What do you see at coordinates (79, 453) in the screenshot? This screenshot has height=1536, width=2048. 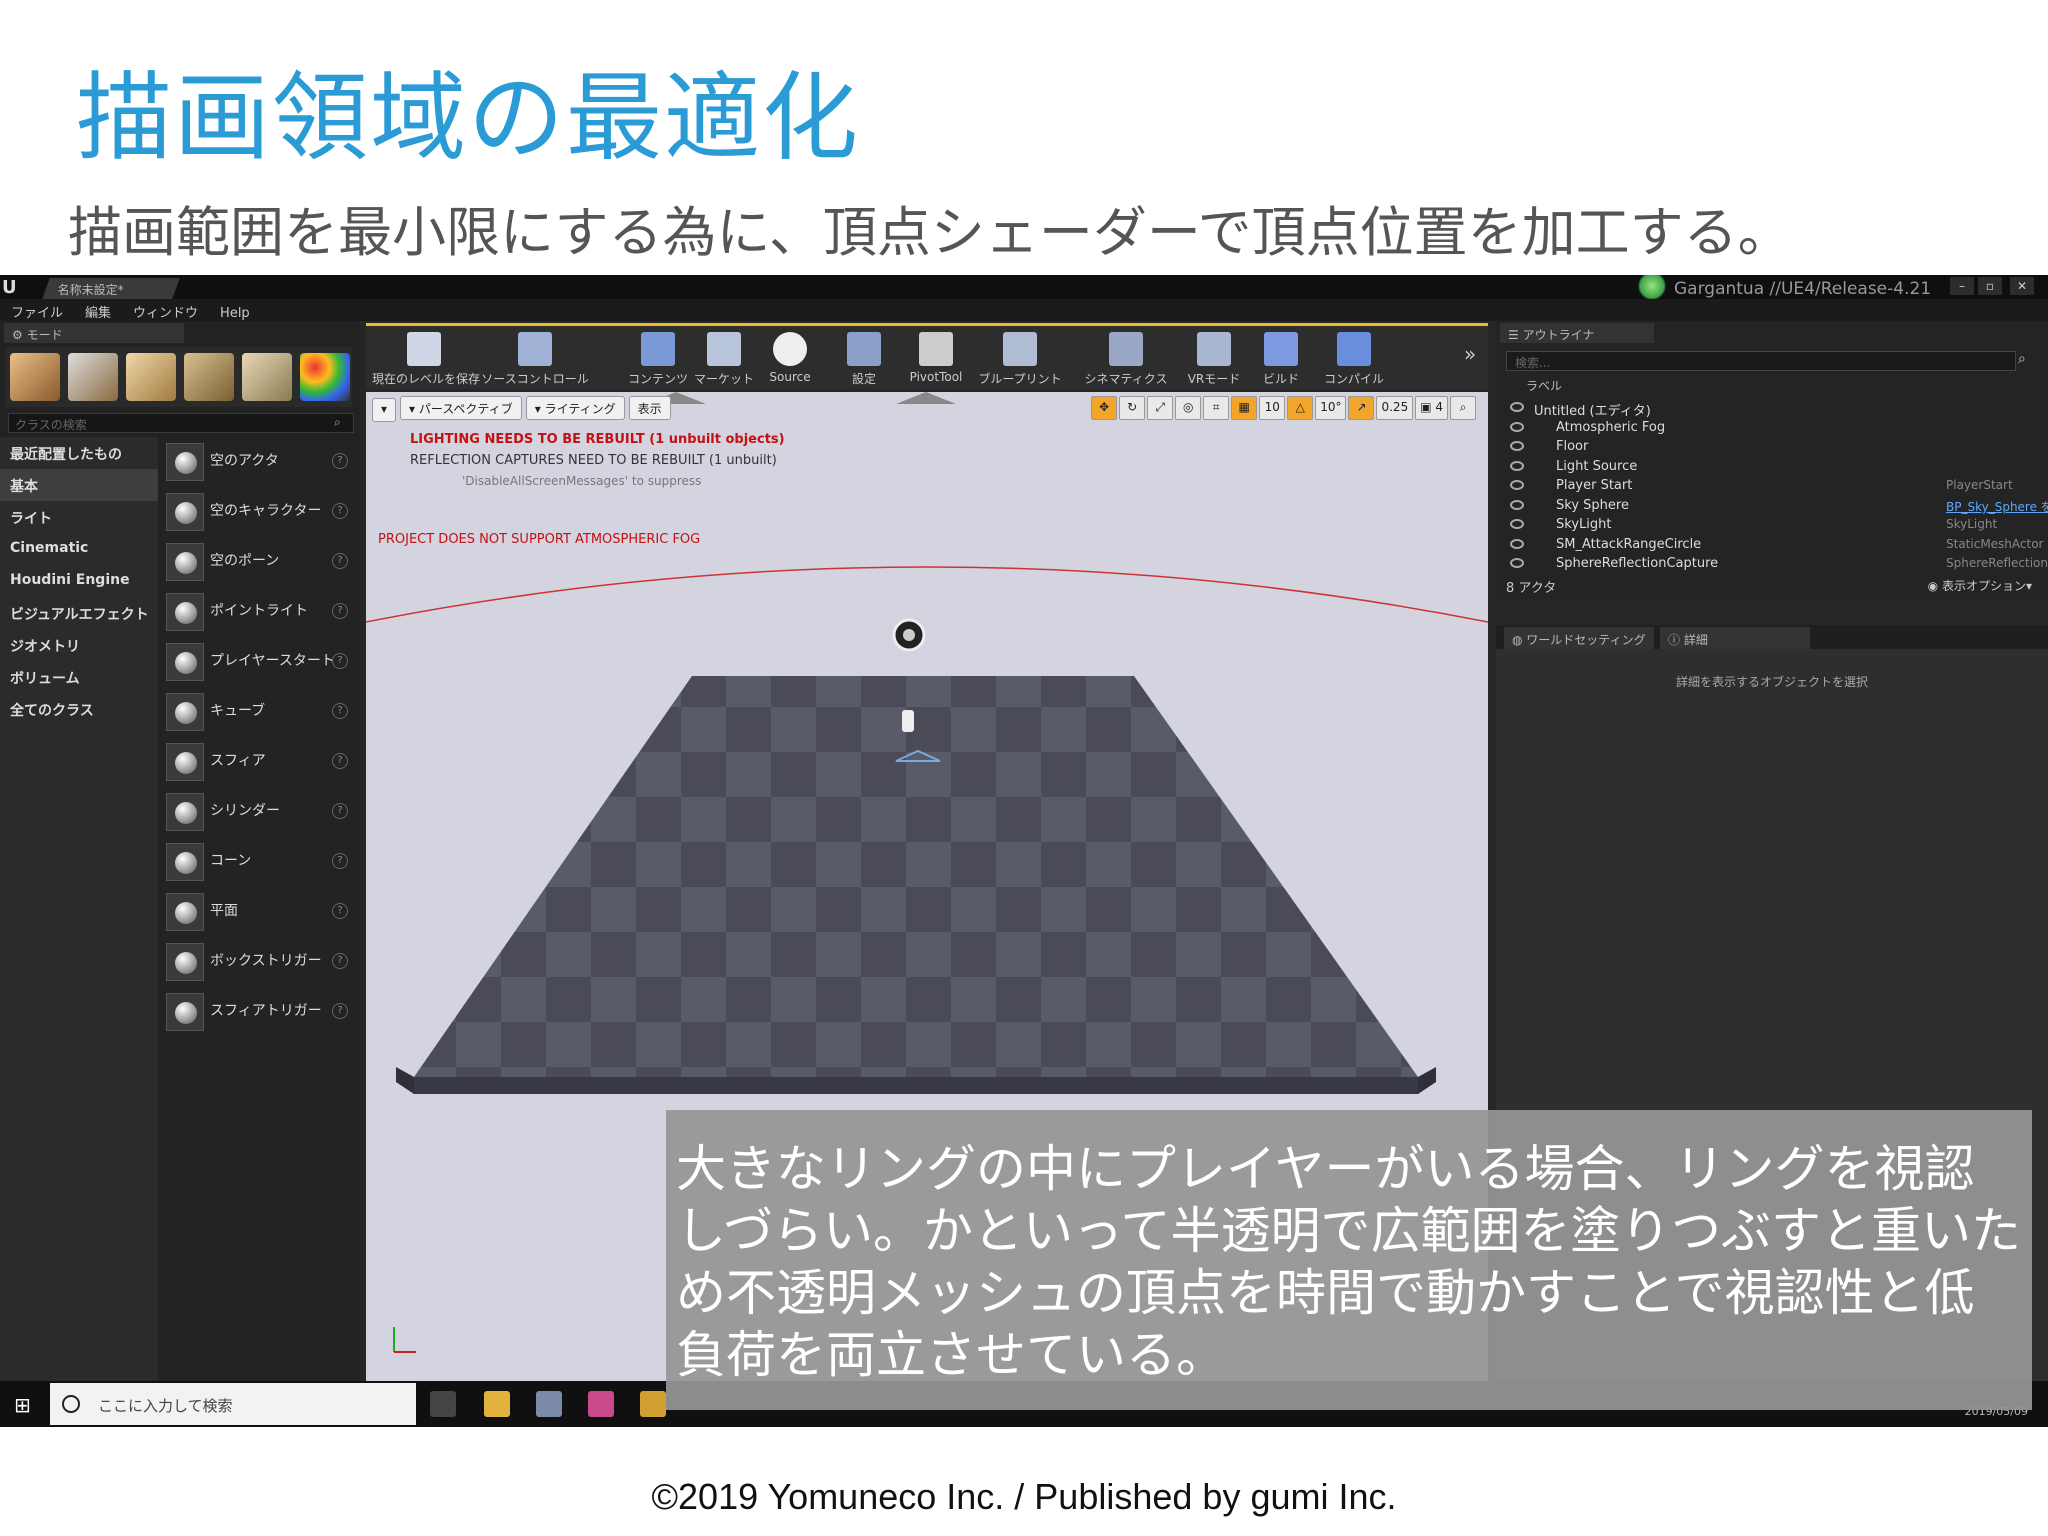 I see `category-recent: 最近配置したもの` at bounding box center [79, 453].